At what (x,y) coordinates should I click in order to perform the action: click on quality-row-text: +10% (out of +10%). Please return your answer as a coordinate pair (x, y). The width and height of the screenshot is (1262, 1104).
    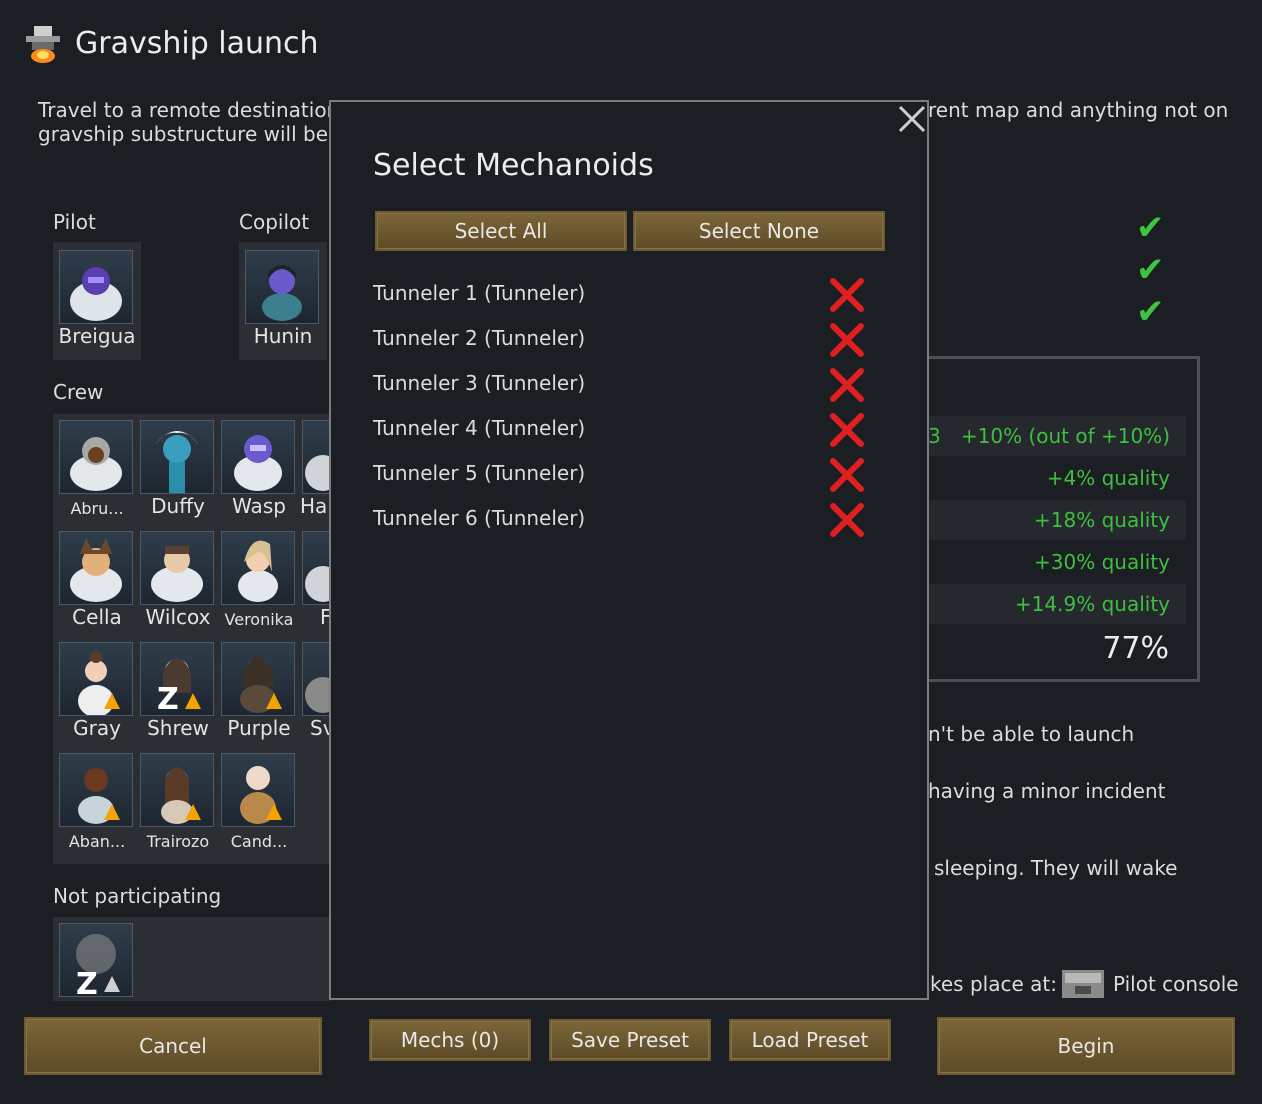
    Looking at the image, I should click on (1065, 436).